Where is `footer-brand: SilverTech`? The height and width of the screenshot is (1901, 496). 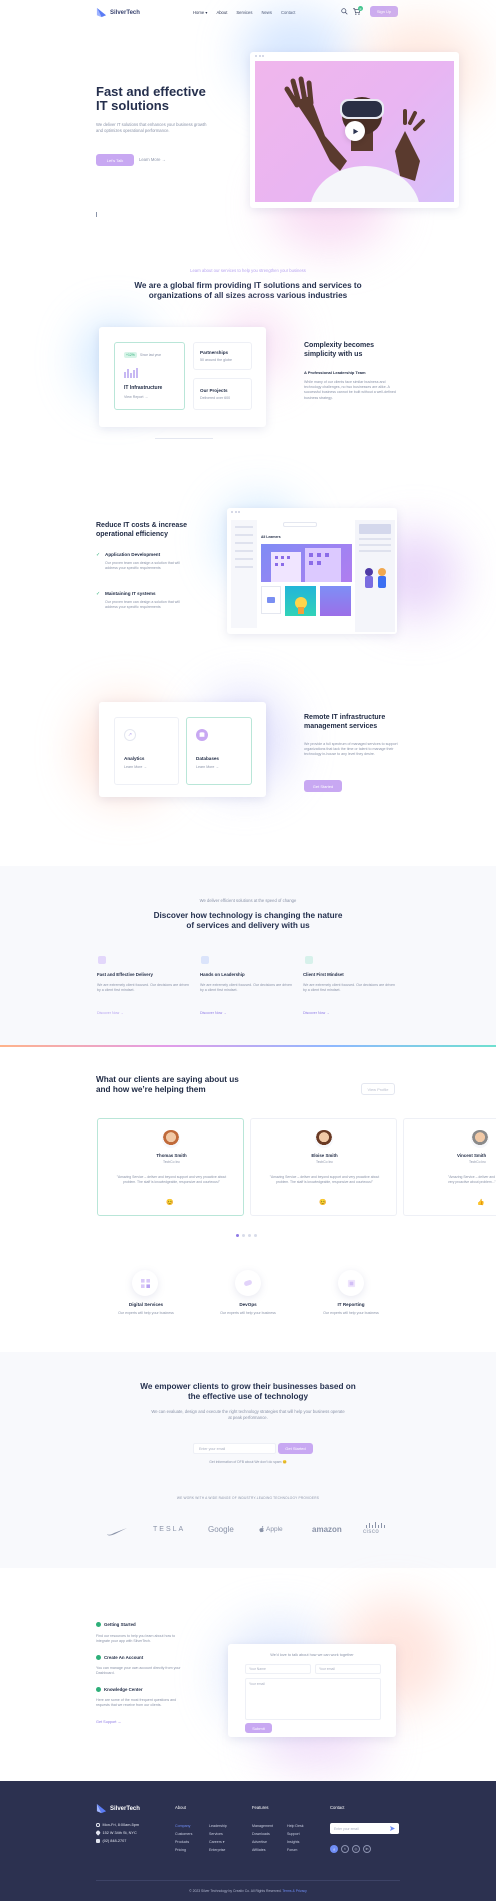 footer-brand: SilverTech is located at coordinates (118, 1808).